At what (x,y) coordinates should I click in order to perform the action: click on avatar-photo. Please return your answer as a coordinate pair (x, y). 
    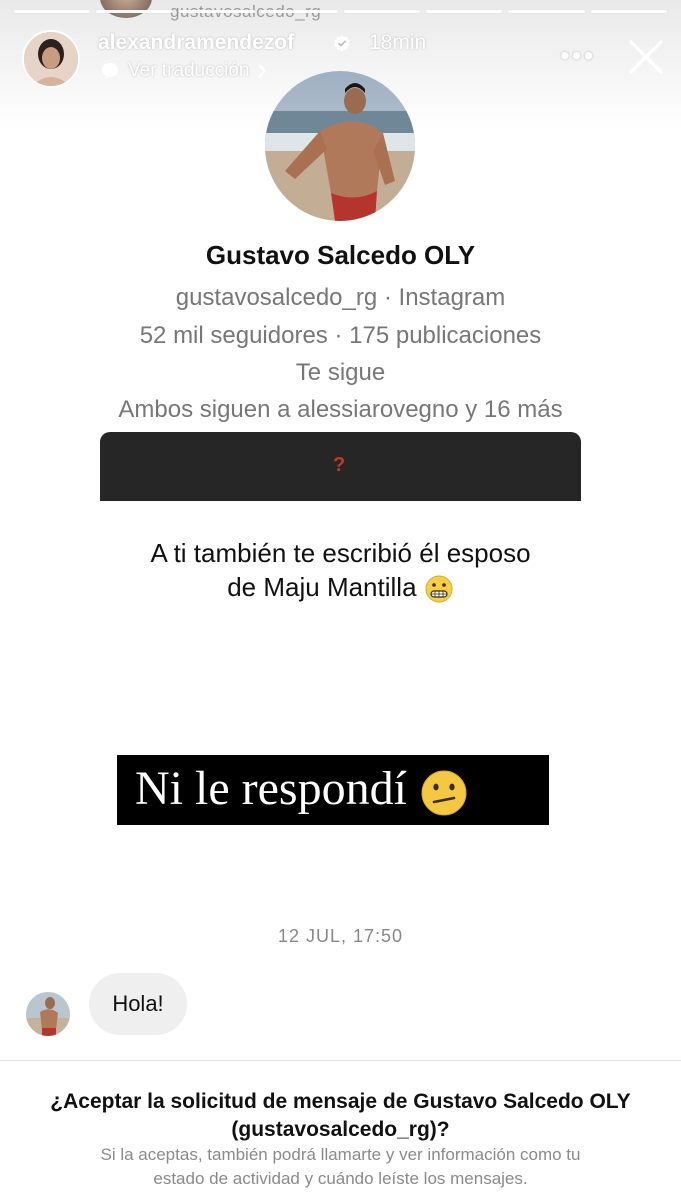
    Looking at the image, I should click on (51, 59).